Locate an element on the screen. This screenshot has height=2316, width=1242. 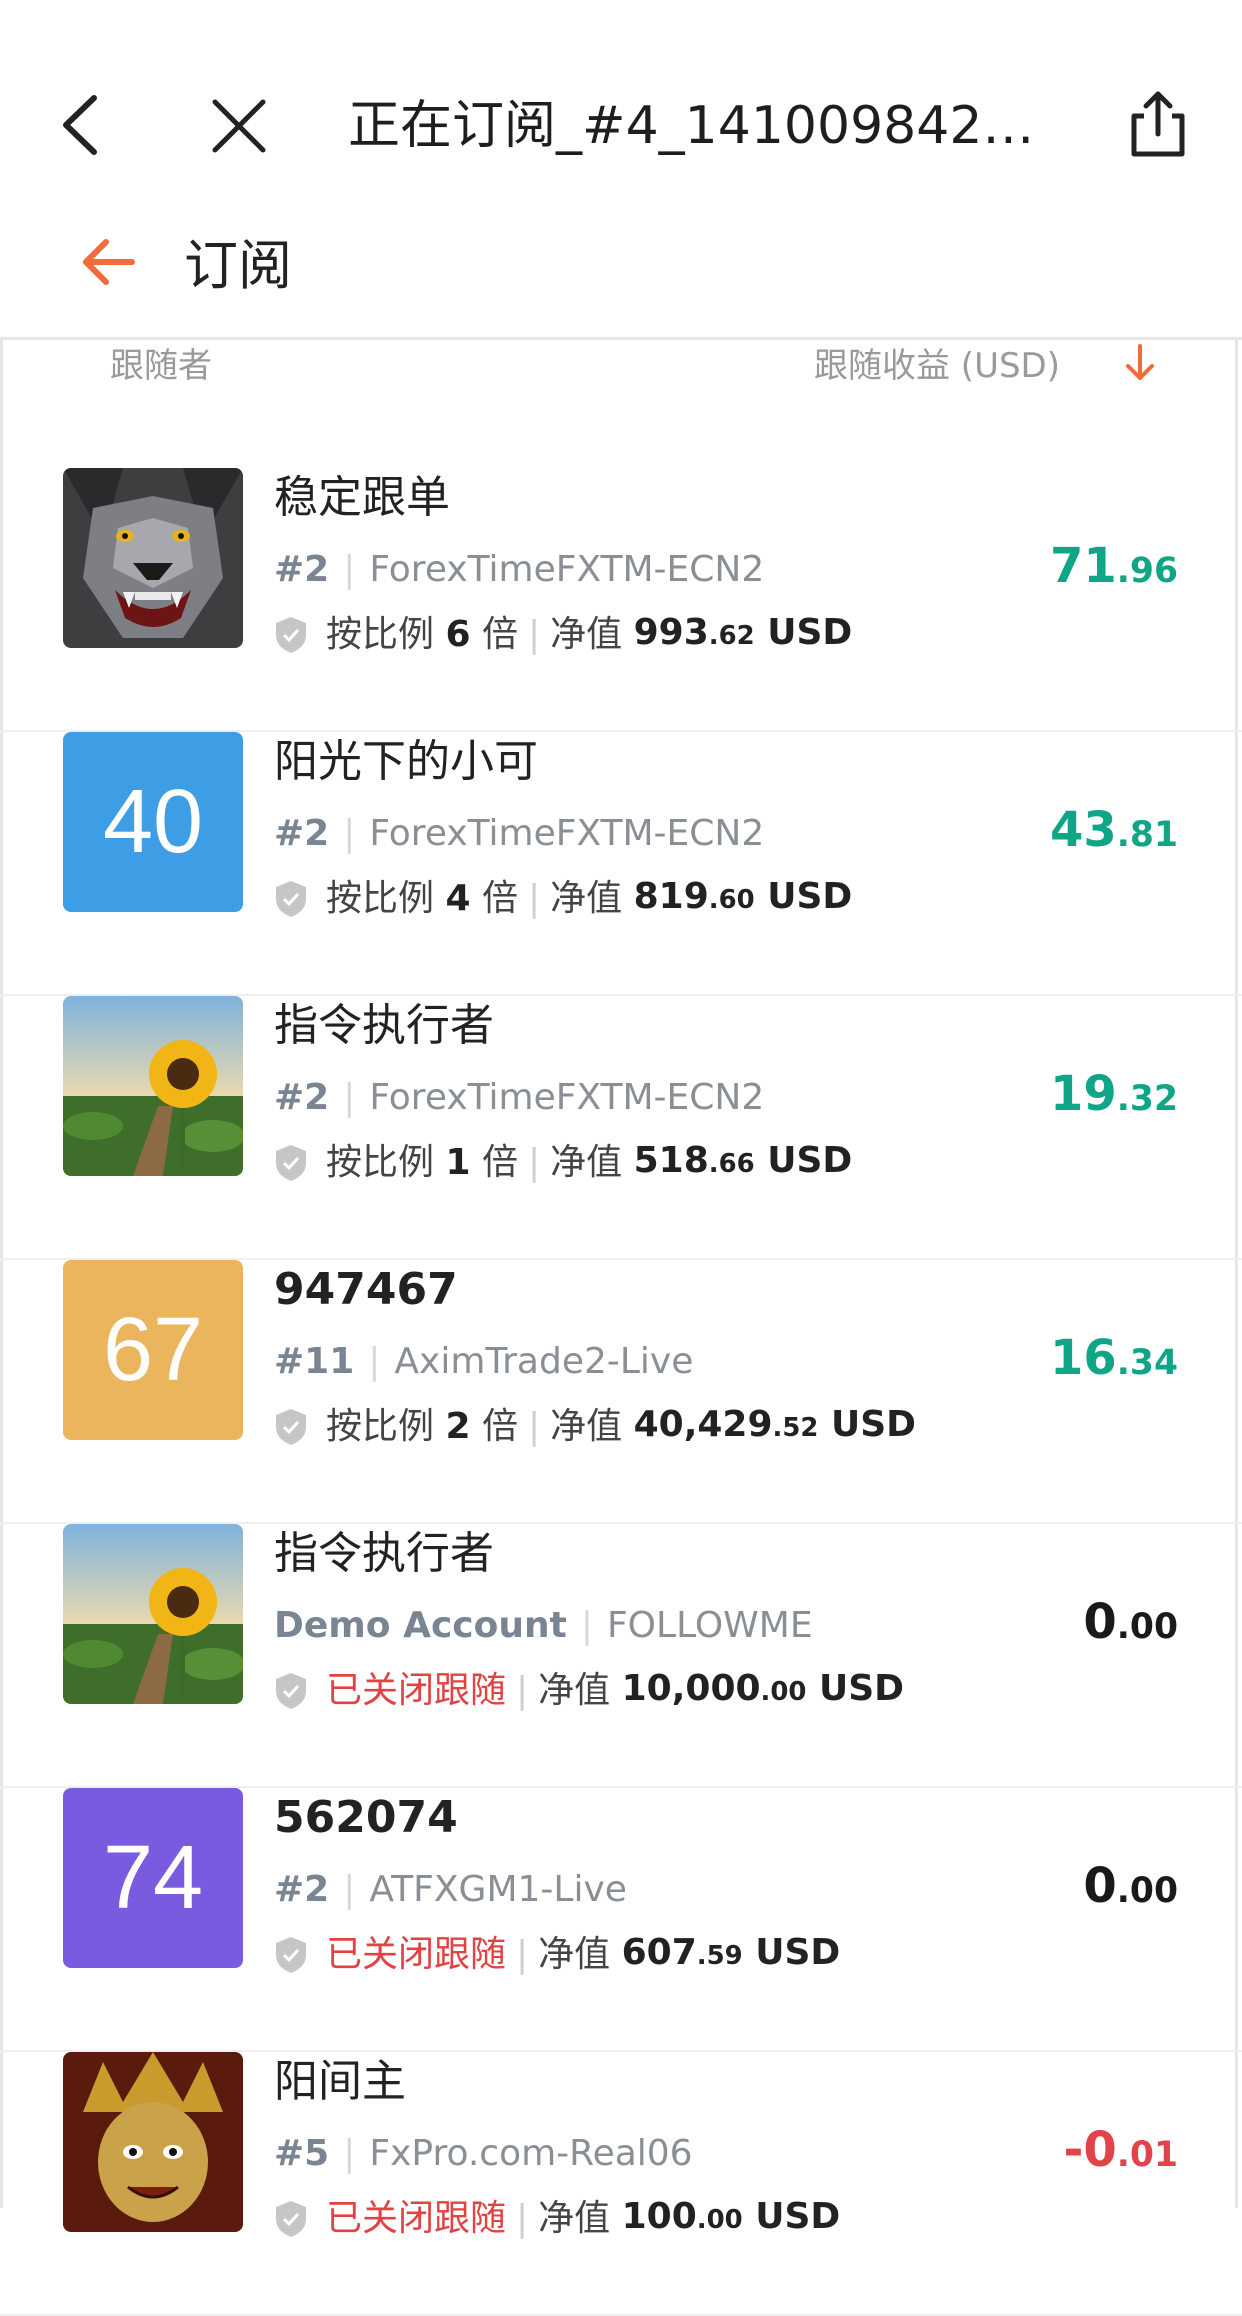
equity-decimal: .59 is located at coordinates (719, 1956).